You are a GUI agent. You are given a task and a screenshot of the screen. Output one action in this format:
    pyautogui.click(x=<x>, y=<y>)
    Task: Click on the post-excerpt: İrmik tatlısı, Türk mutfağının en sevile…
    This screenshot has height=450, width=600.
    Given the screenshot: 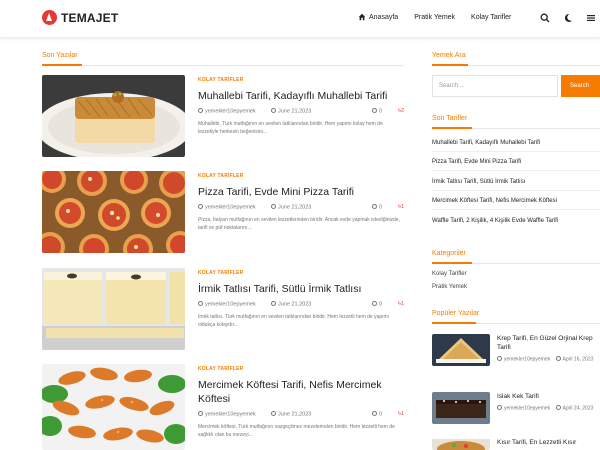 What is the action you would take?
    pyautogui.click(x=294, y=321)
    